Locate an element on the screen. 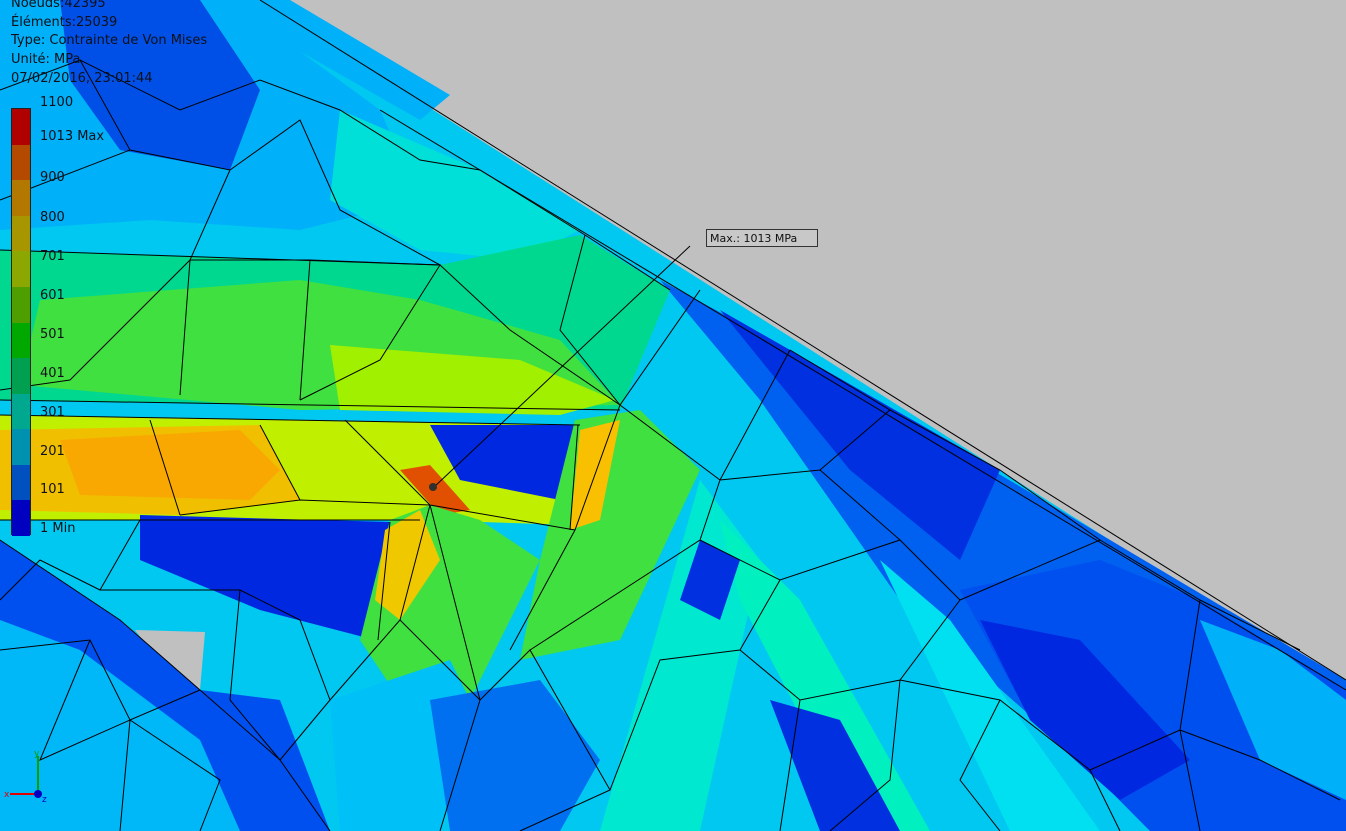  info-elements: Éléments:25039 is located at coordinates (64, 22).